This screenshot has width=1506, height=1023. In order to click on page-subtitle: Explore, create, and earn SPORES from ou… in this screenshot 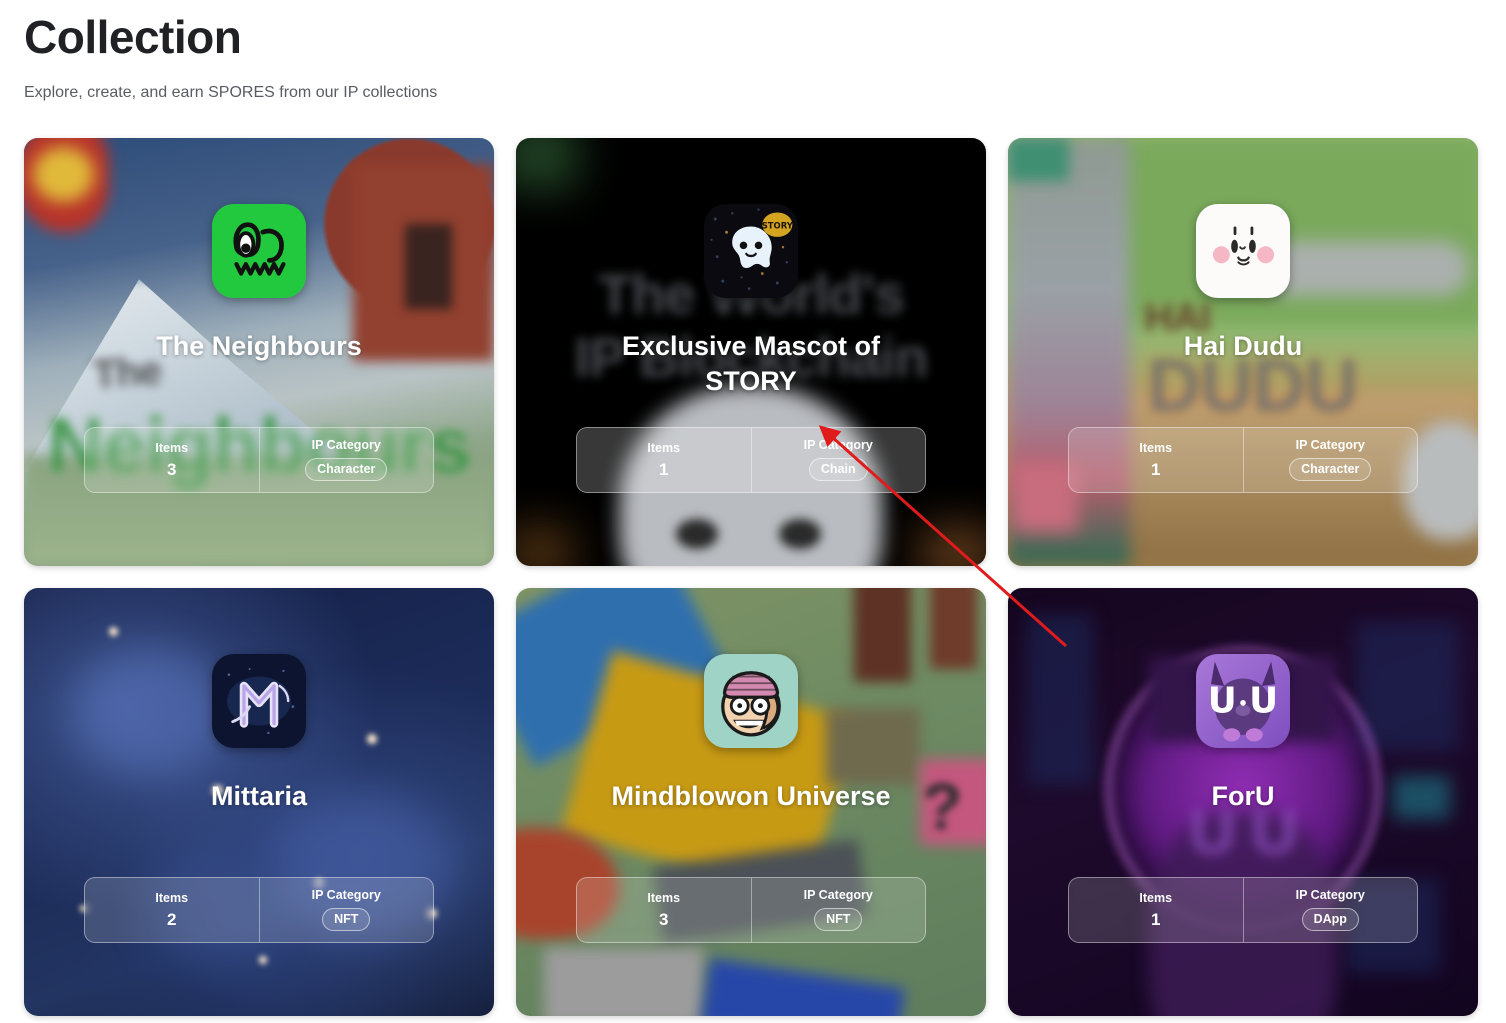, I will do `click(231, 92)`.